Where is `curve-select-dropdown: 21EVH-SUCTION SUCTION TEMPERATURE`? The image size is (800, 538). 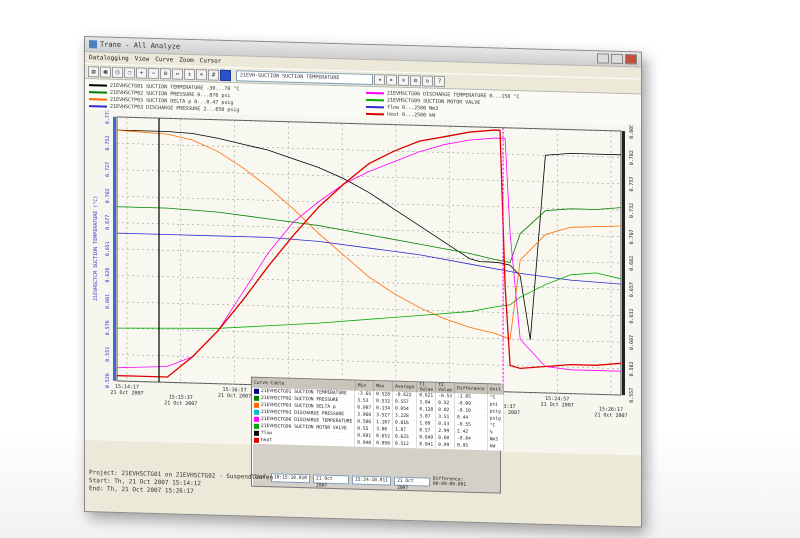 curve-select-dropdown: 21EVH-SUCTION SUCTION TEMPERATURE is located at coordinates (304, 77).